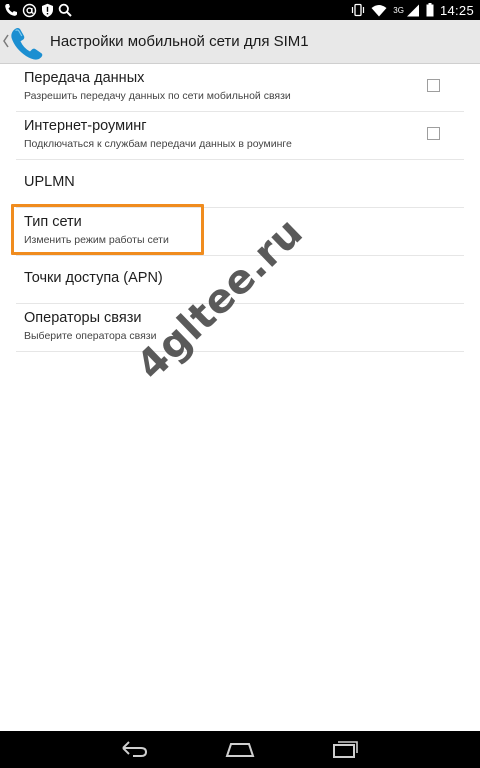 The height and width of the screenshot is (768, 480). I want to click on search-icon, so click(65, 10).